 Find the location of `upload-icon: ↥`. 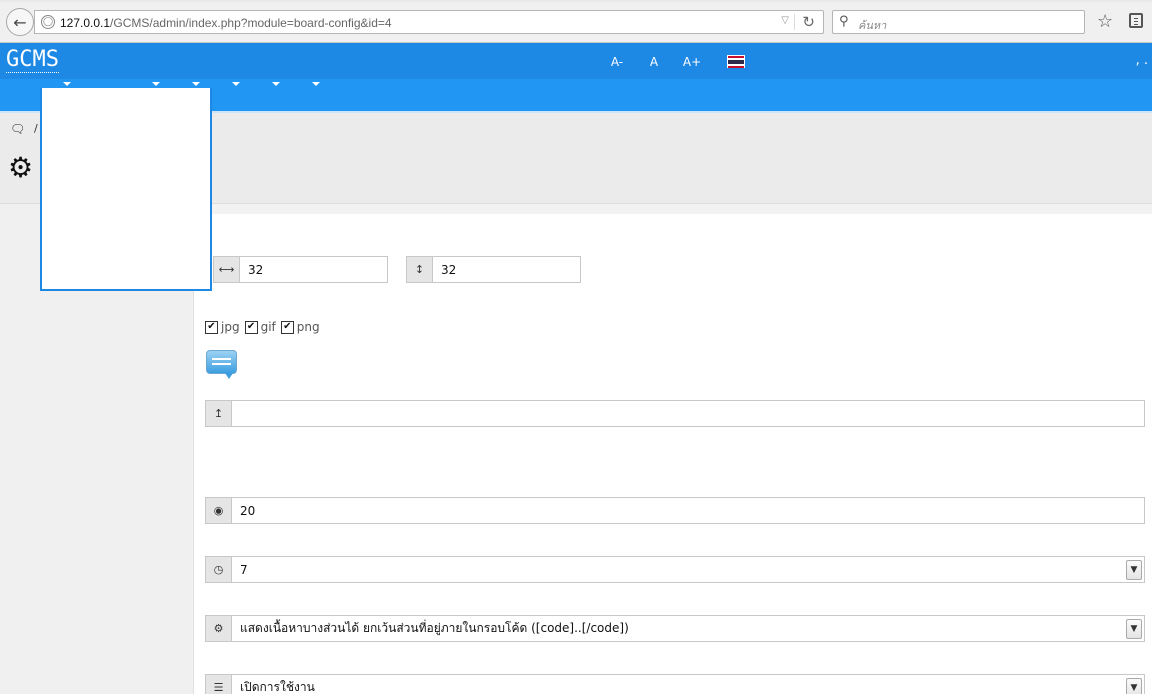

upload-icon: ↥ is located at coordinates (219, 413).